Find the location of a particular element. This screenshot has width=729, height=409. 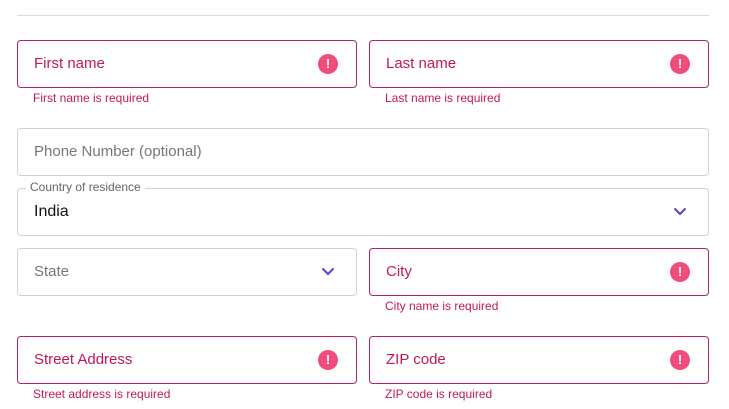

first-name-error: First name is required is located at coordinates (91, 98).